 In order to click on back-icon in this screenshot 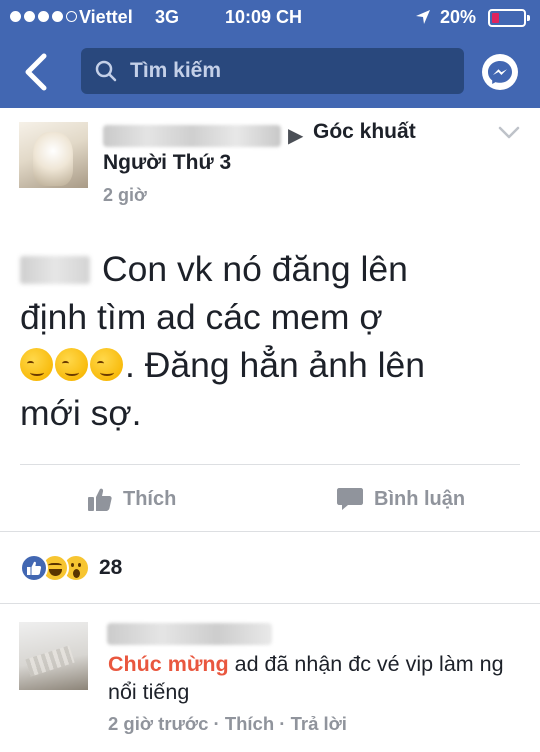, I will do `click(36, 72)`.